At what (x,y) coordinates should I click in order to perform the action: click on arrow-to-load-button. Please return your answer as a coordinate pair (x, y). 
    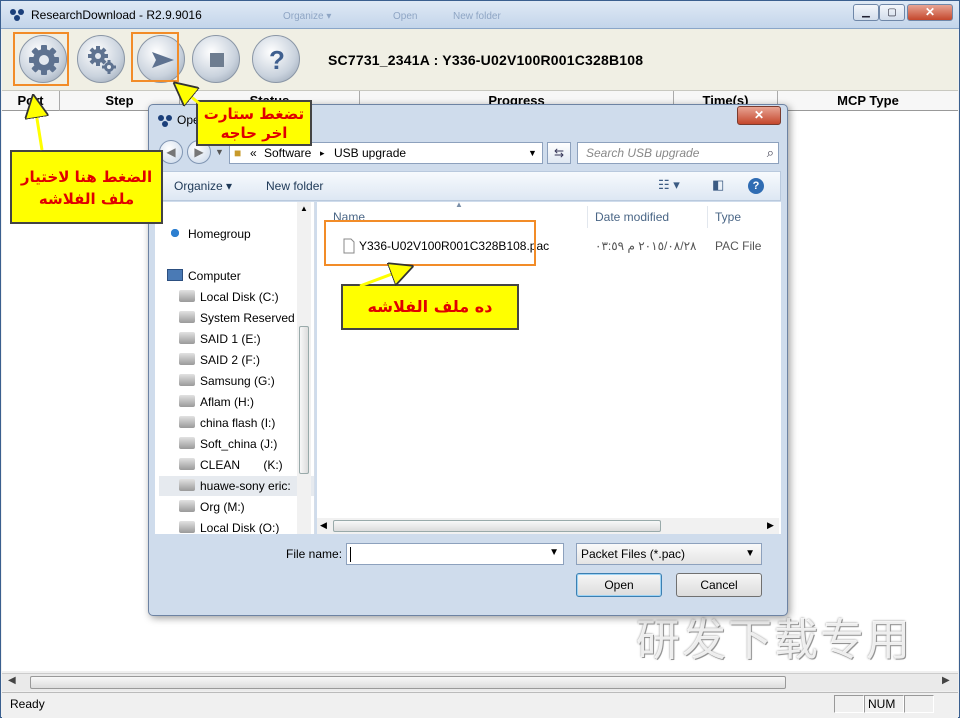
    Looking at the image, I should click on (38, 125).